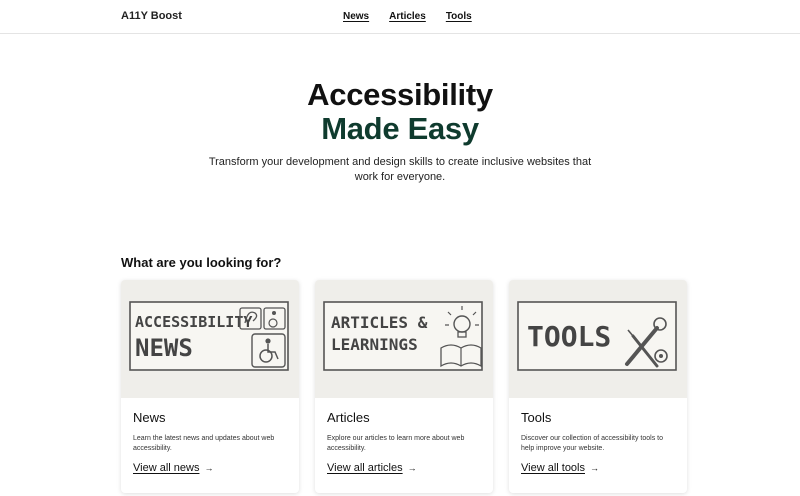 Image resolution: width=800 pixels, height=496 pixels. Describe the element at coordinates (569, 336) in the screenshot. I see `tools-image-text: TOOLS` at that location.